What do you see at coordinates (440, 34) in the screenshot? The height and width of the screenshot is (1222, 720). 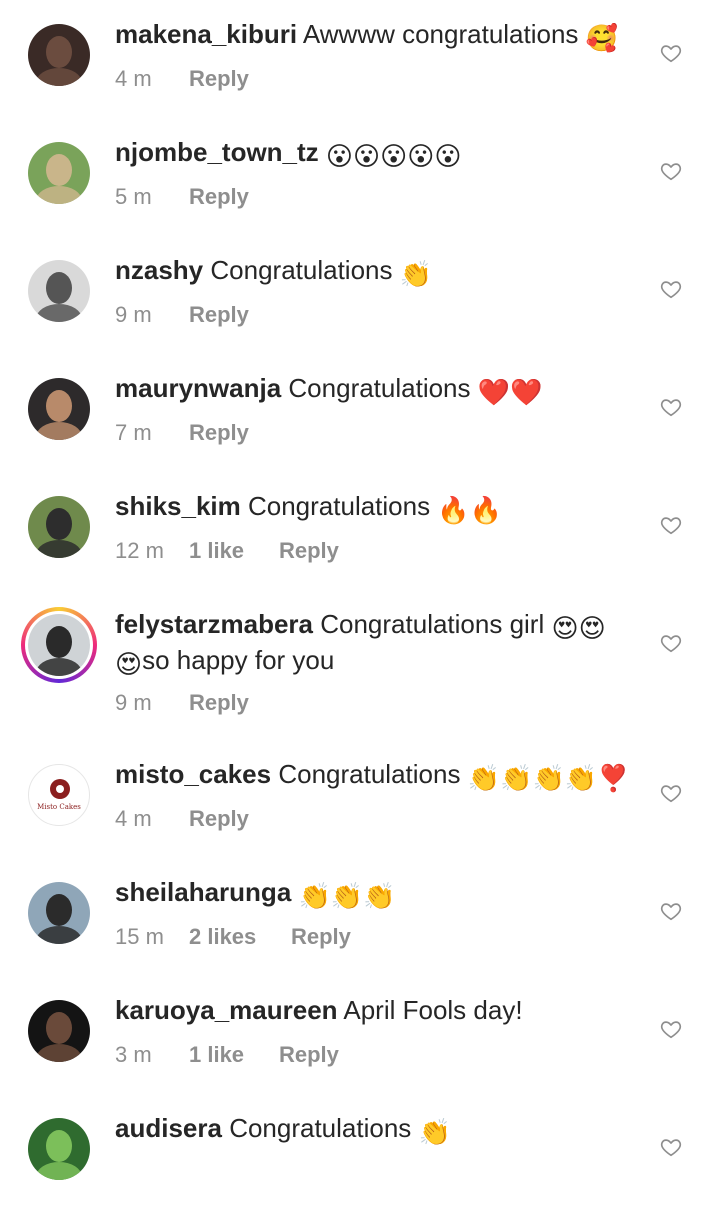 I see `comment-body: Awwww congratulations` at bounding box center [440, 34].